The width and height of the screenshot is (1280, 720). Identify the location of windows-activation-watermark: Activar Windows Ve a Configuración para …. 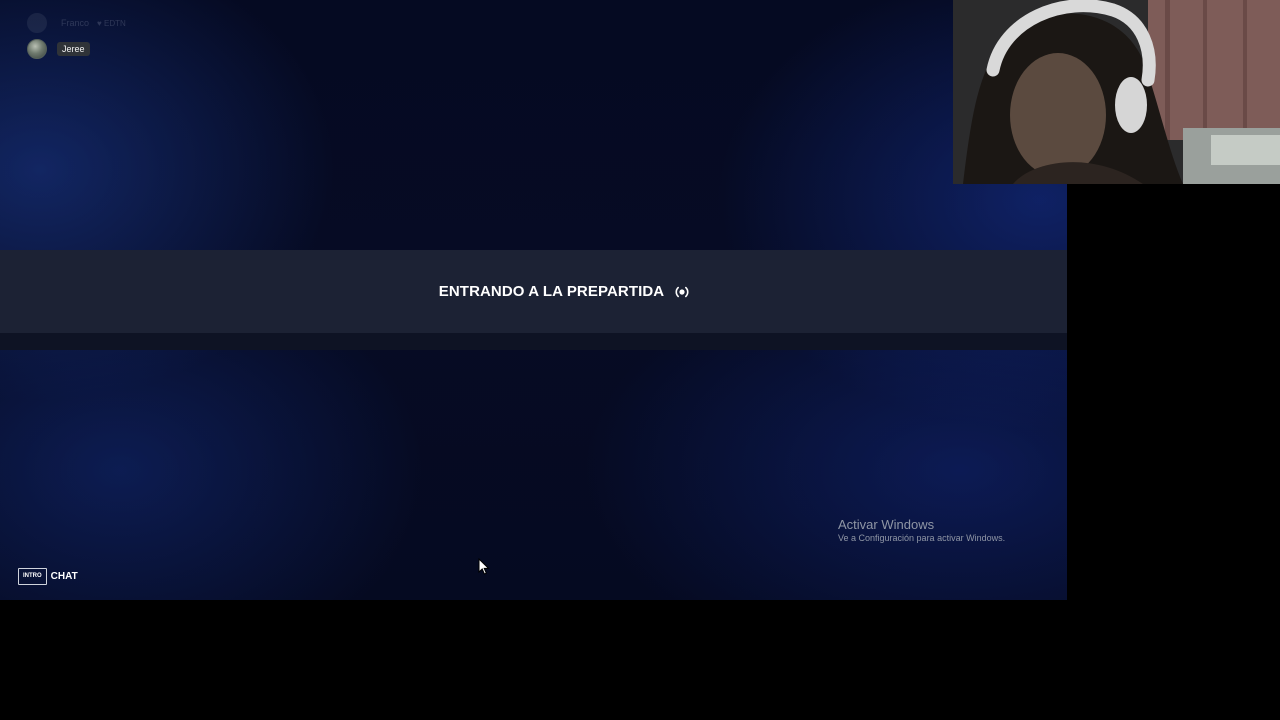
(921, 530).